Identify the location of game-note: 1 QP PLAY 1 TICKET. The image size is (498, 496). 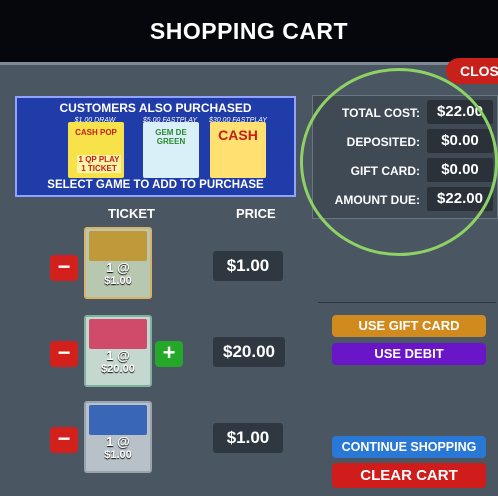
(99, 164).